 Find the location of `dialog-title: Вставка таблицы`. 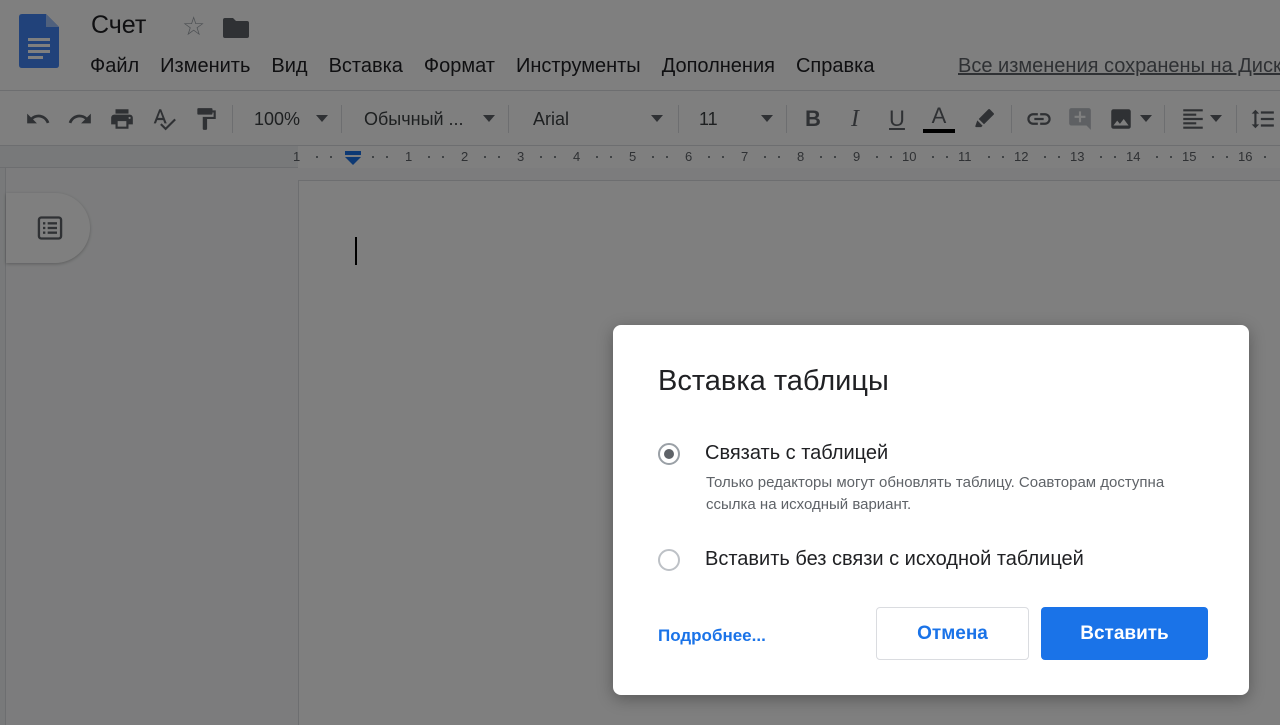

dialog-title: Вставка таблицы is located at coordinates (773, 381).